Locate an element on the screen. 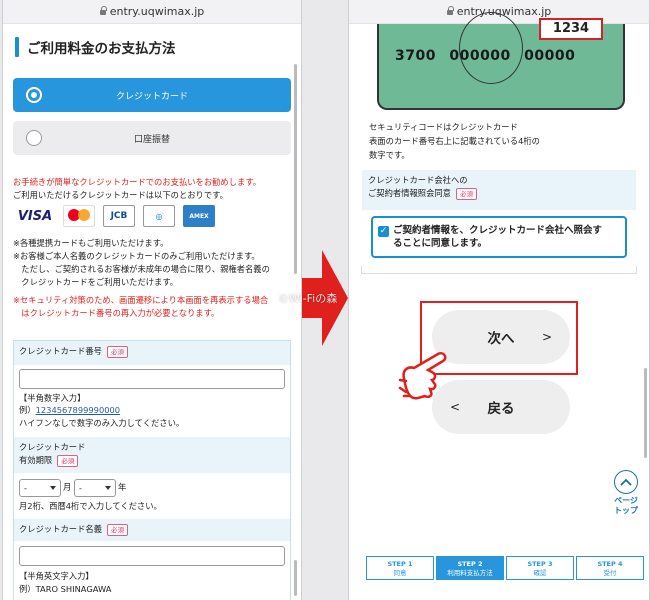 Image resolution: width=650 pixels, height=600 pixels. scrollbar-lower is located at coordinates (295, 578).